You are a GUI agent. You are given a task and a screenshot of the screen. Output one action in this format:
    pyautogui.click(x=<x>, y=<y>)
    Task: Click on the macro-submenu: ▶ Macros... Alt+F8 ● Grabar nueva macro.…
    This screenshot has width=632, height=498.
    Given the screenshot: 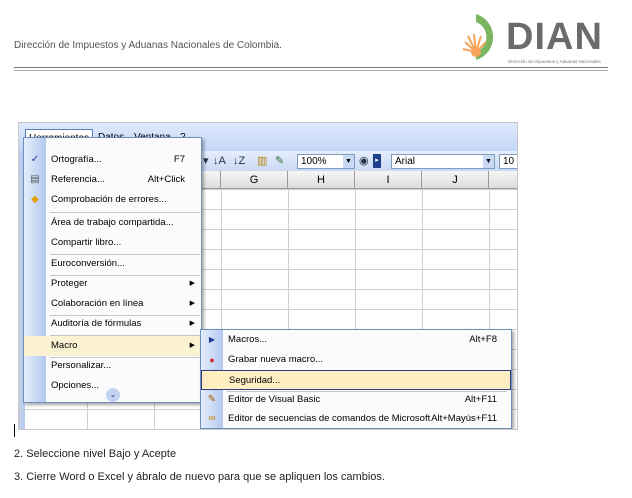 What is the action you would take?
    pyautogui.click(x=356, y=379)
    